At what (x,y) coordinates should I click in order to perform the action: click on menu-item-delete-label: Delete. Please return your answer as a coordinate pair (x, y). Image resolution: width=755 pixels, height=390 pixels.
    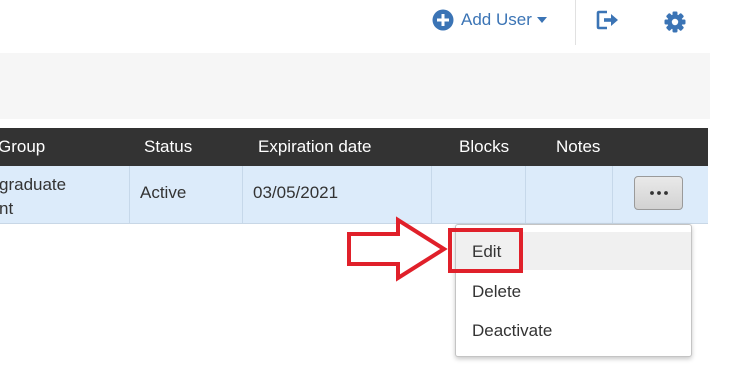
    Looking at the image, I should click on (497, 291).